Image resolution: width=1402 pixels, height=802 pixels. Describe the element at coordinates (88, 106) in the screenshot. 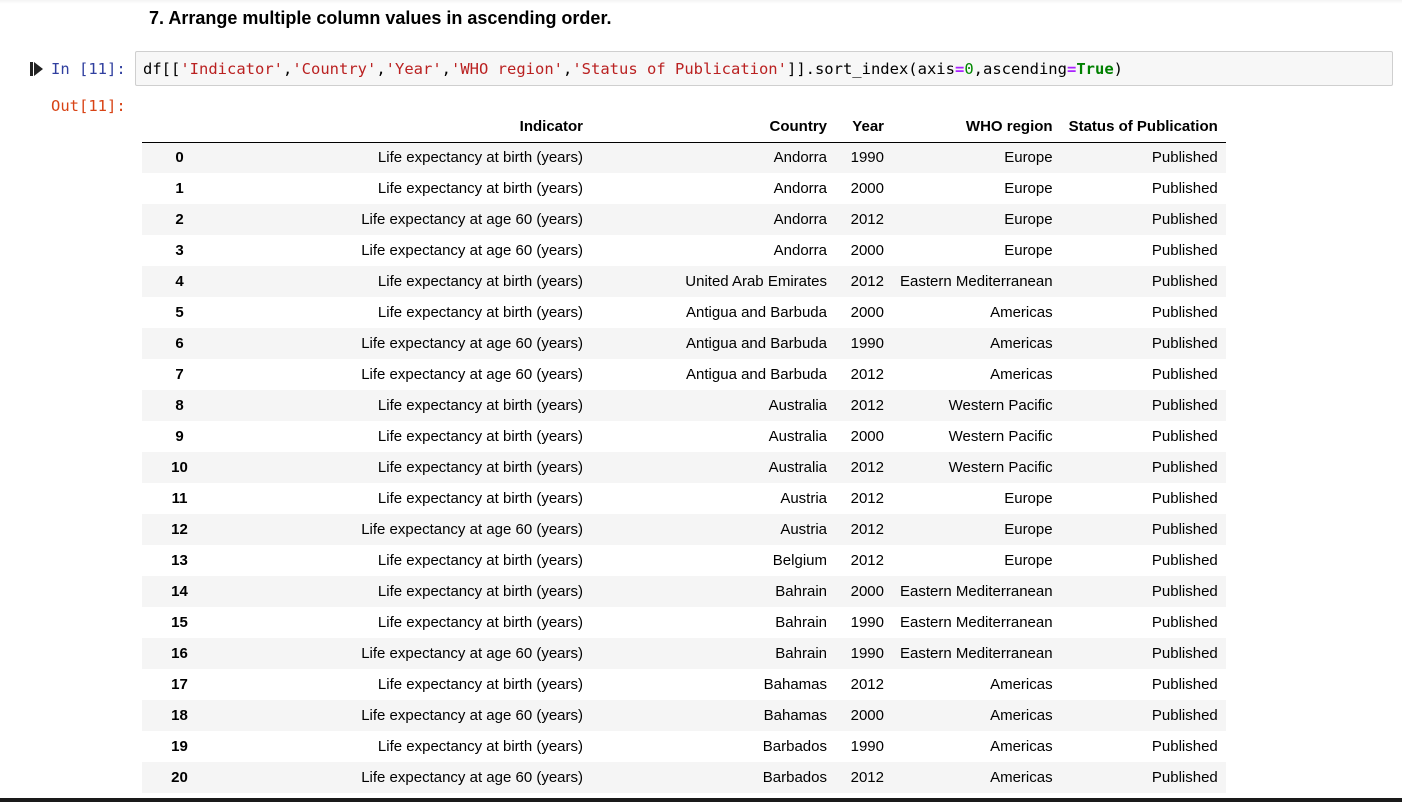

I see `output-prompt: Out[11]:` at that location.